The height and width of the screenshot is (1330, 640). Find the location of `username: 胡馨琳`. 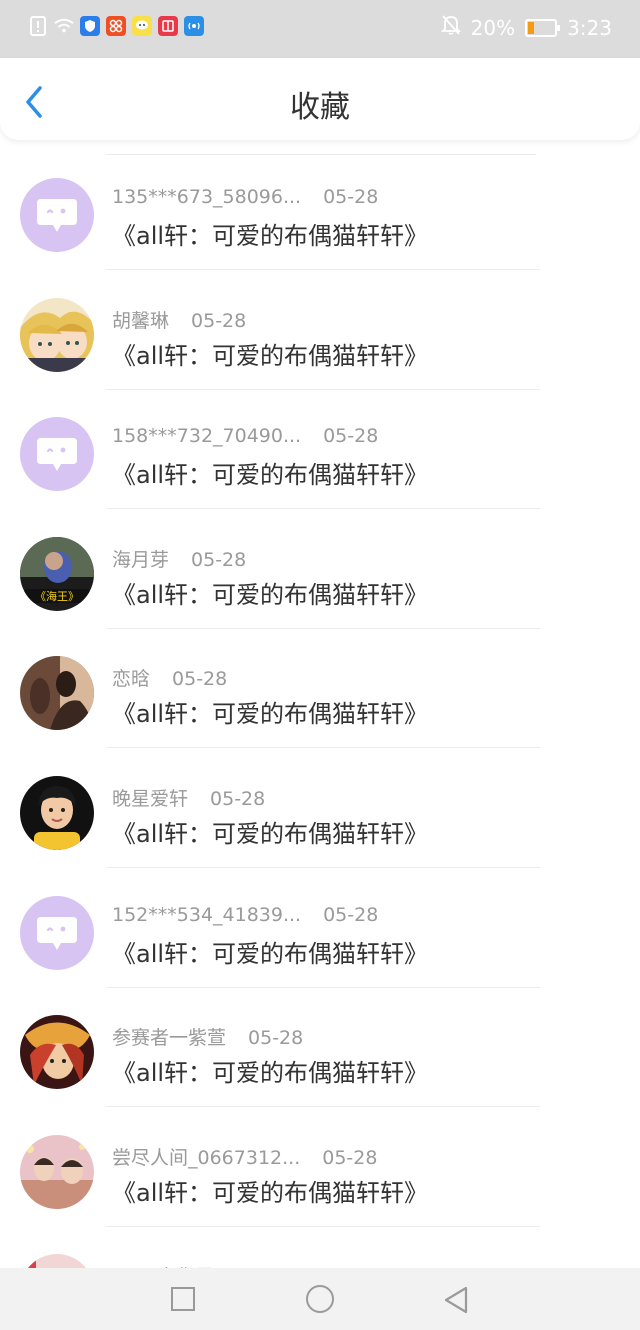

username: 胡馨琳 is located at coordinates (140, 321).